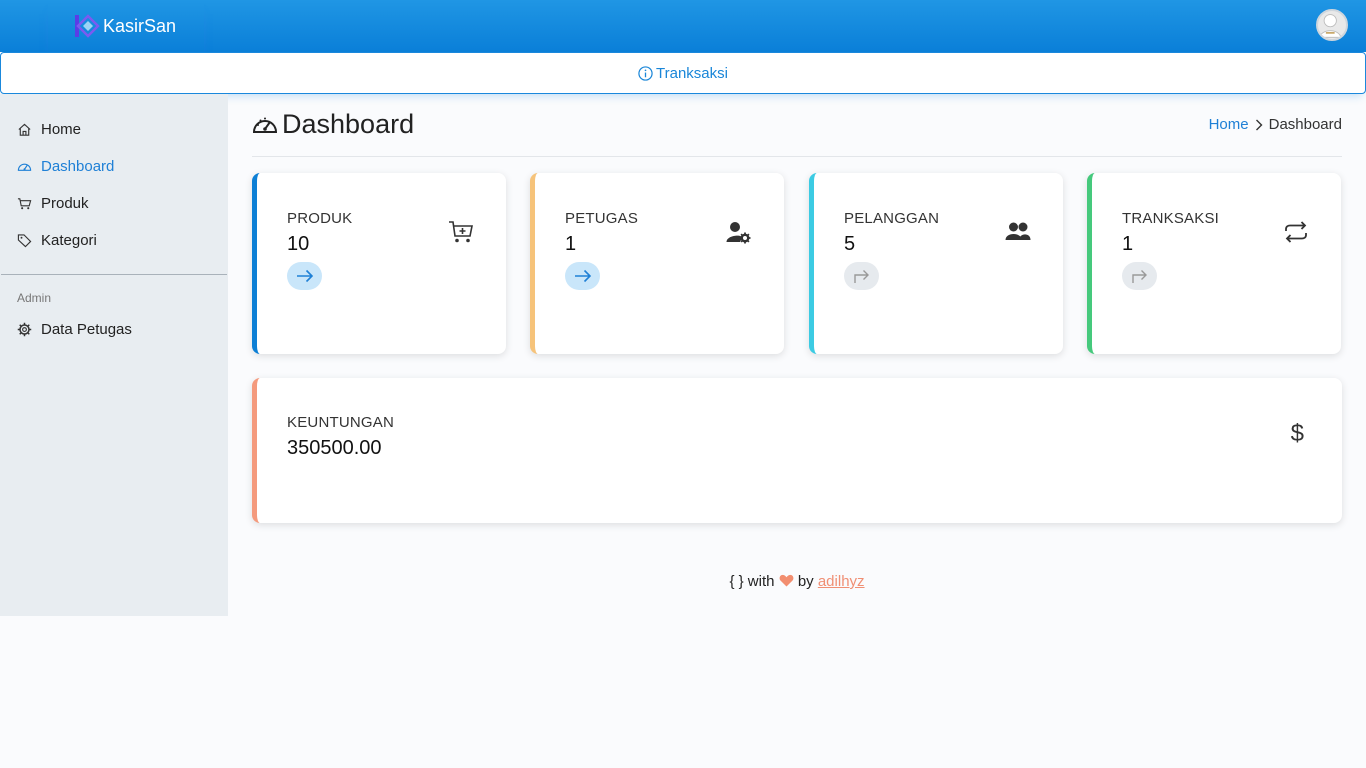 This screenshot has width=1366, height=768. I want to click on tag-icon, so click(24, 241).